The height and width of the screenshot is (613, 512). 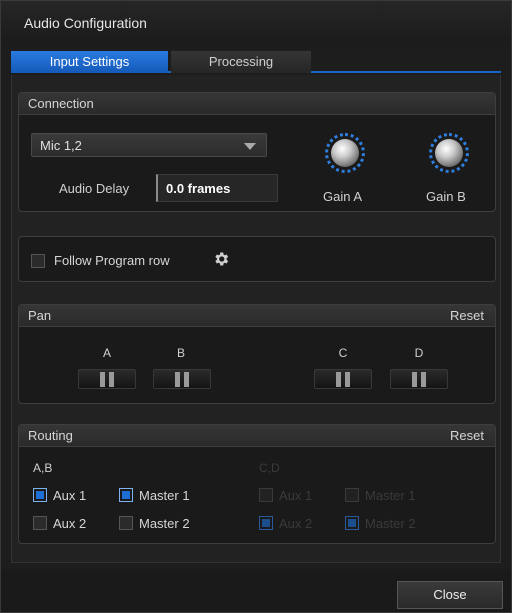 I want to click on tab-bar: Input Settings Processing, so click(x=256, y=62).